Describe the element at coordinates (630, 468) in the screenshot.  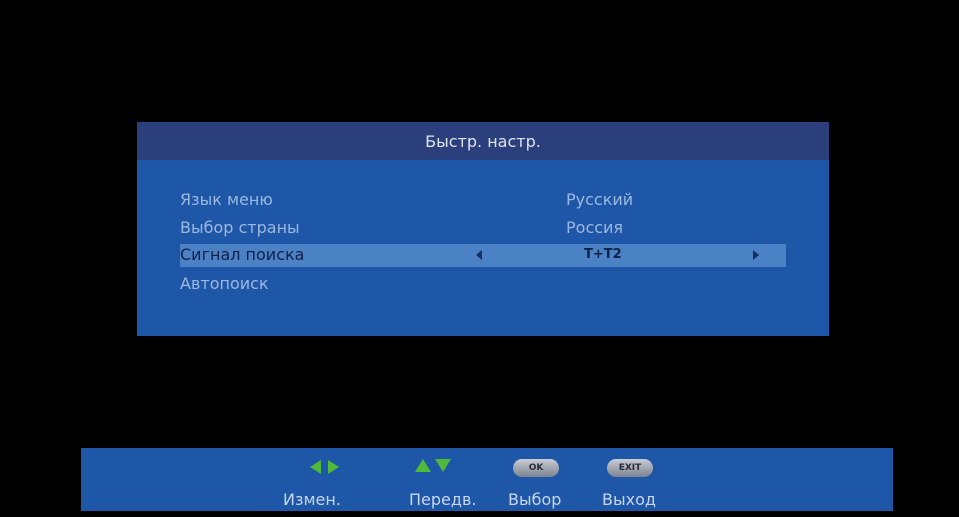
I see `exit-key-icon: EXIT` at that location.